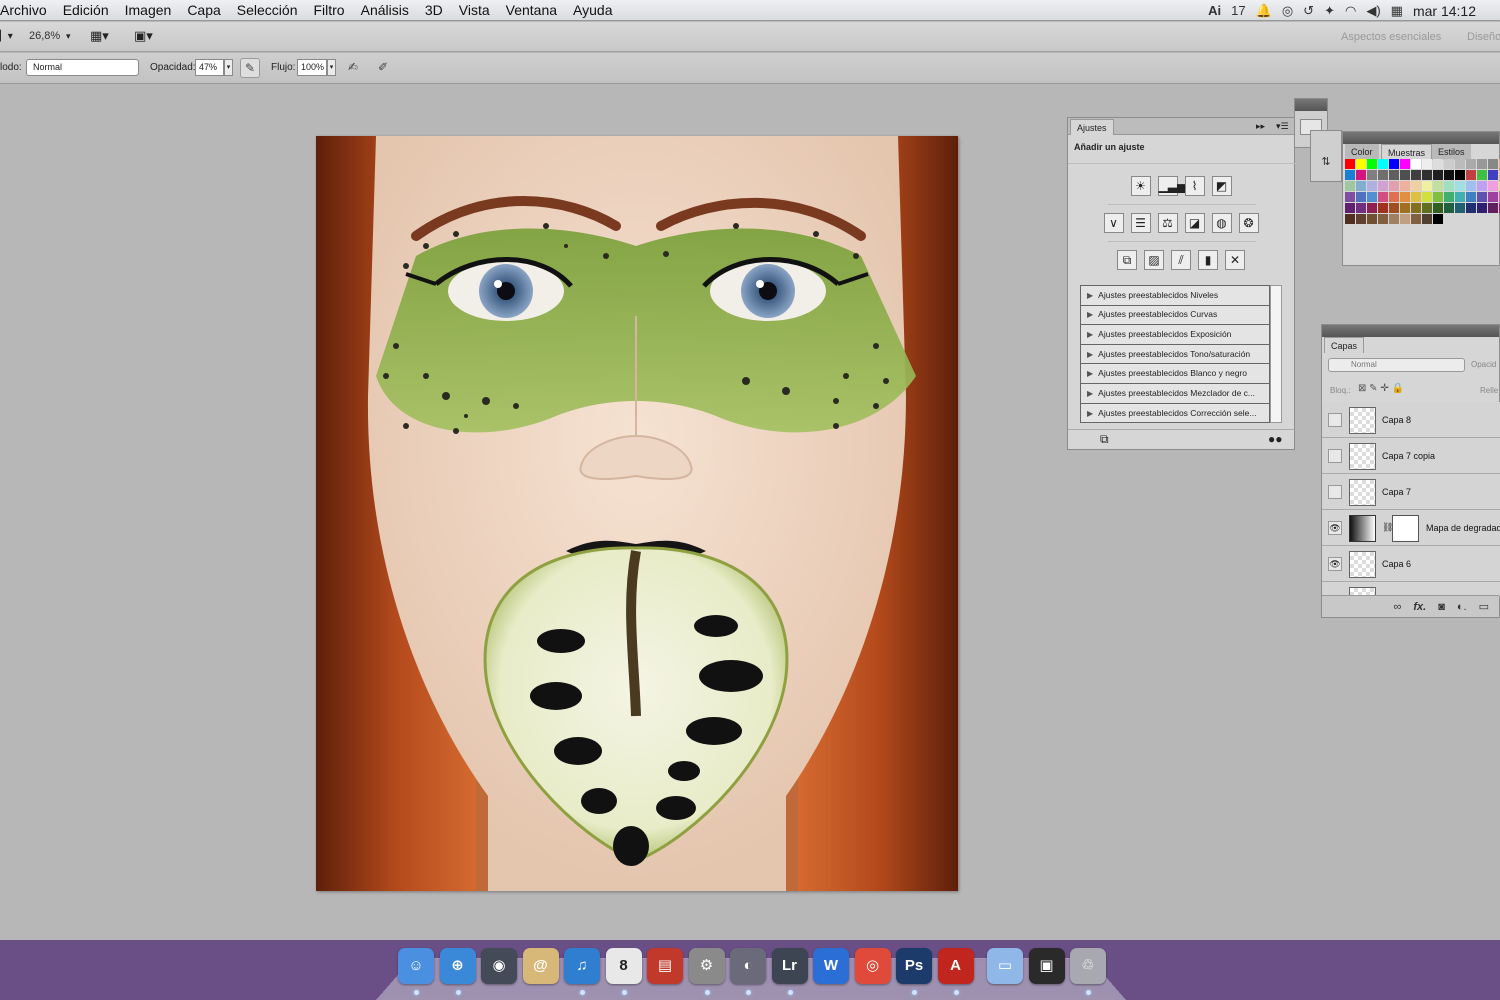 This screenshot has width=1500, height=1000. Describe the element at coordinates (1411, 492) in the screenshot. I see `layer-row: Capa 7` at that location.